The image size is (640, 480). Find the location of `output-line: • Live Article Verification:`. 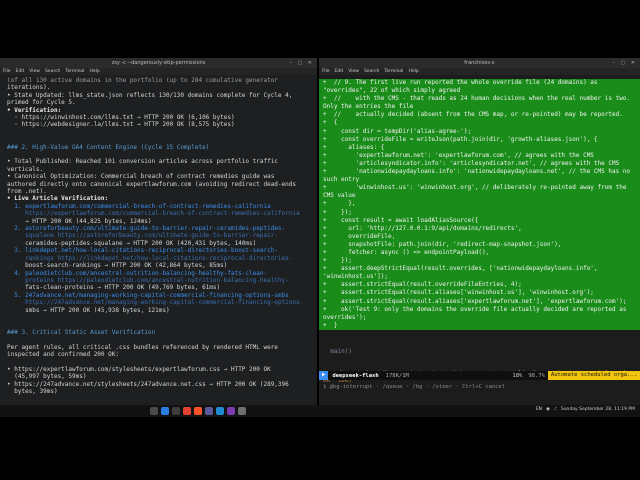

output-line: • Live Article Verification: is located at coordinates (58, 199).